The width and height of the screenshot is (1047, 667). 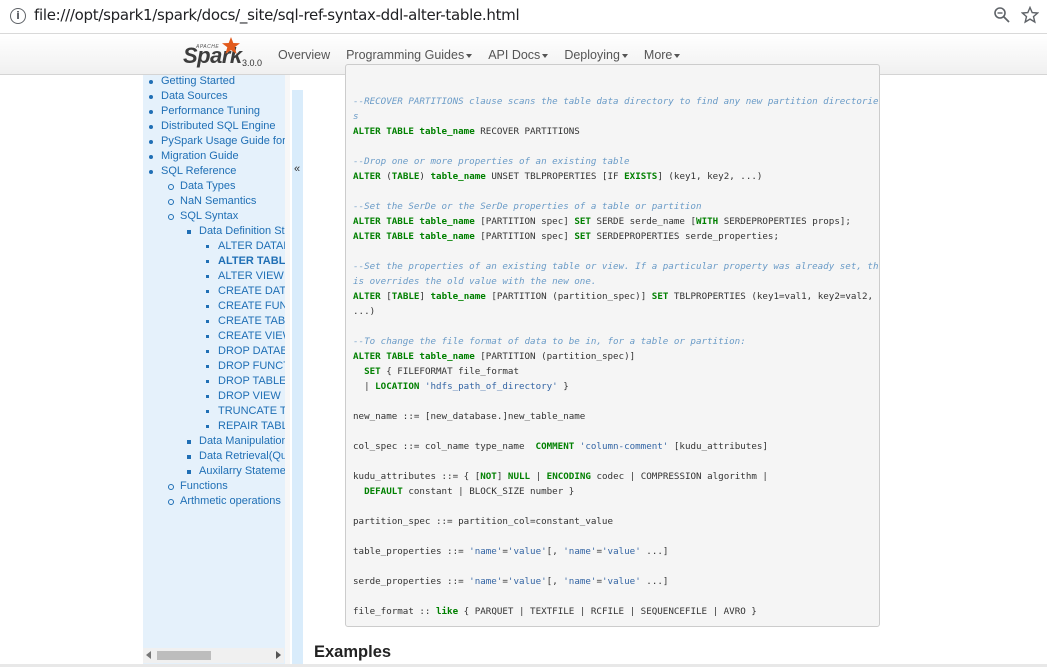 I want to click on code-token: [kudu_attributes], so click(x=718, y=446).